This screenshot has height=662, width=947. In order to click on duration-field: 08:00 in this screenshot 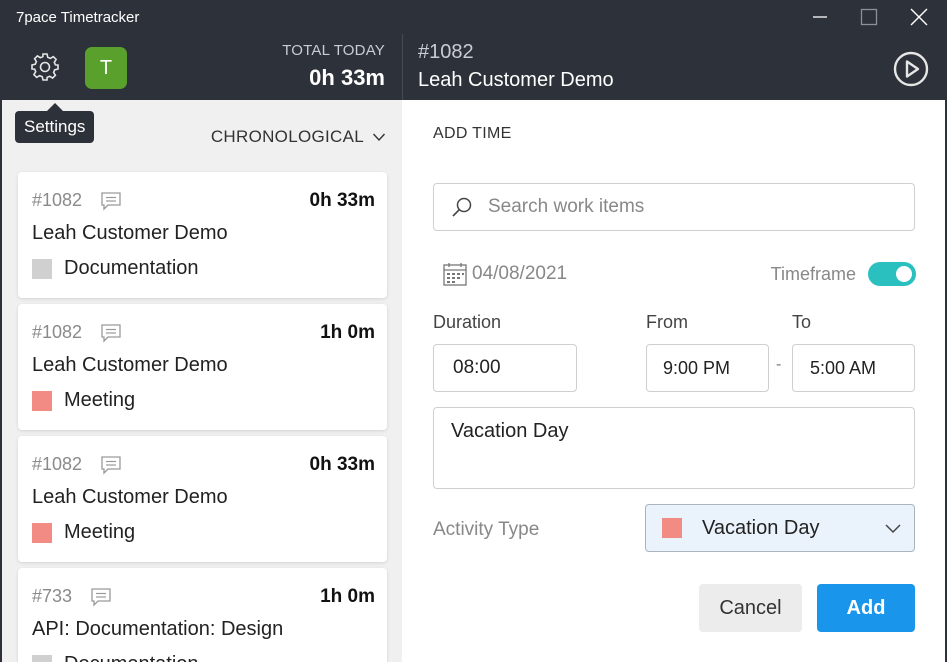, I will do `click(505, 368)`.